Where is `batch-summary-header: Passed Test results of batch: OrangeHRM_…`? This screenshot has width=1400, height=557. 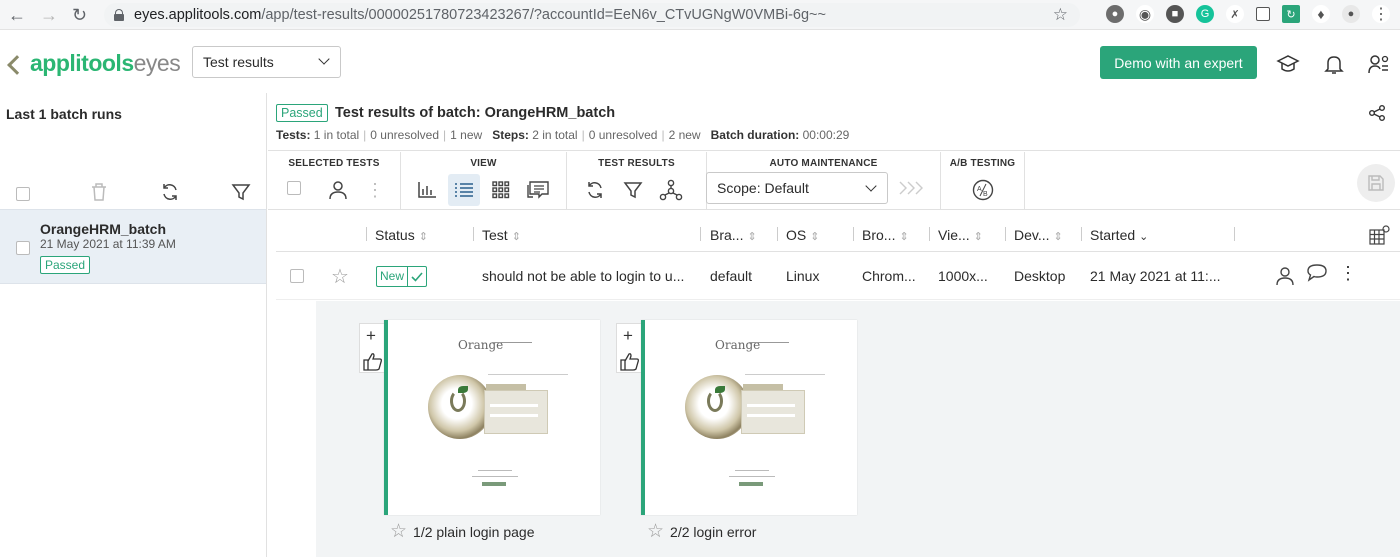
batch-summary-header: Passed Test results of batch: OrangeHRM_… is located at coordinates (834, 122).